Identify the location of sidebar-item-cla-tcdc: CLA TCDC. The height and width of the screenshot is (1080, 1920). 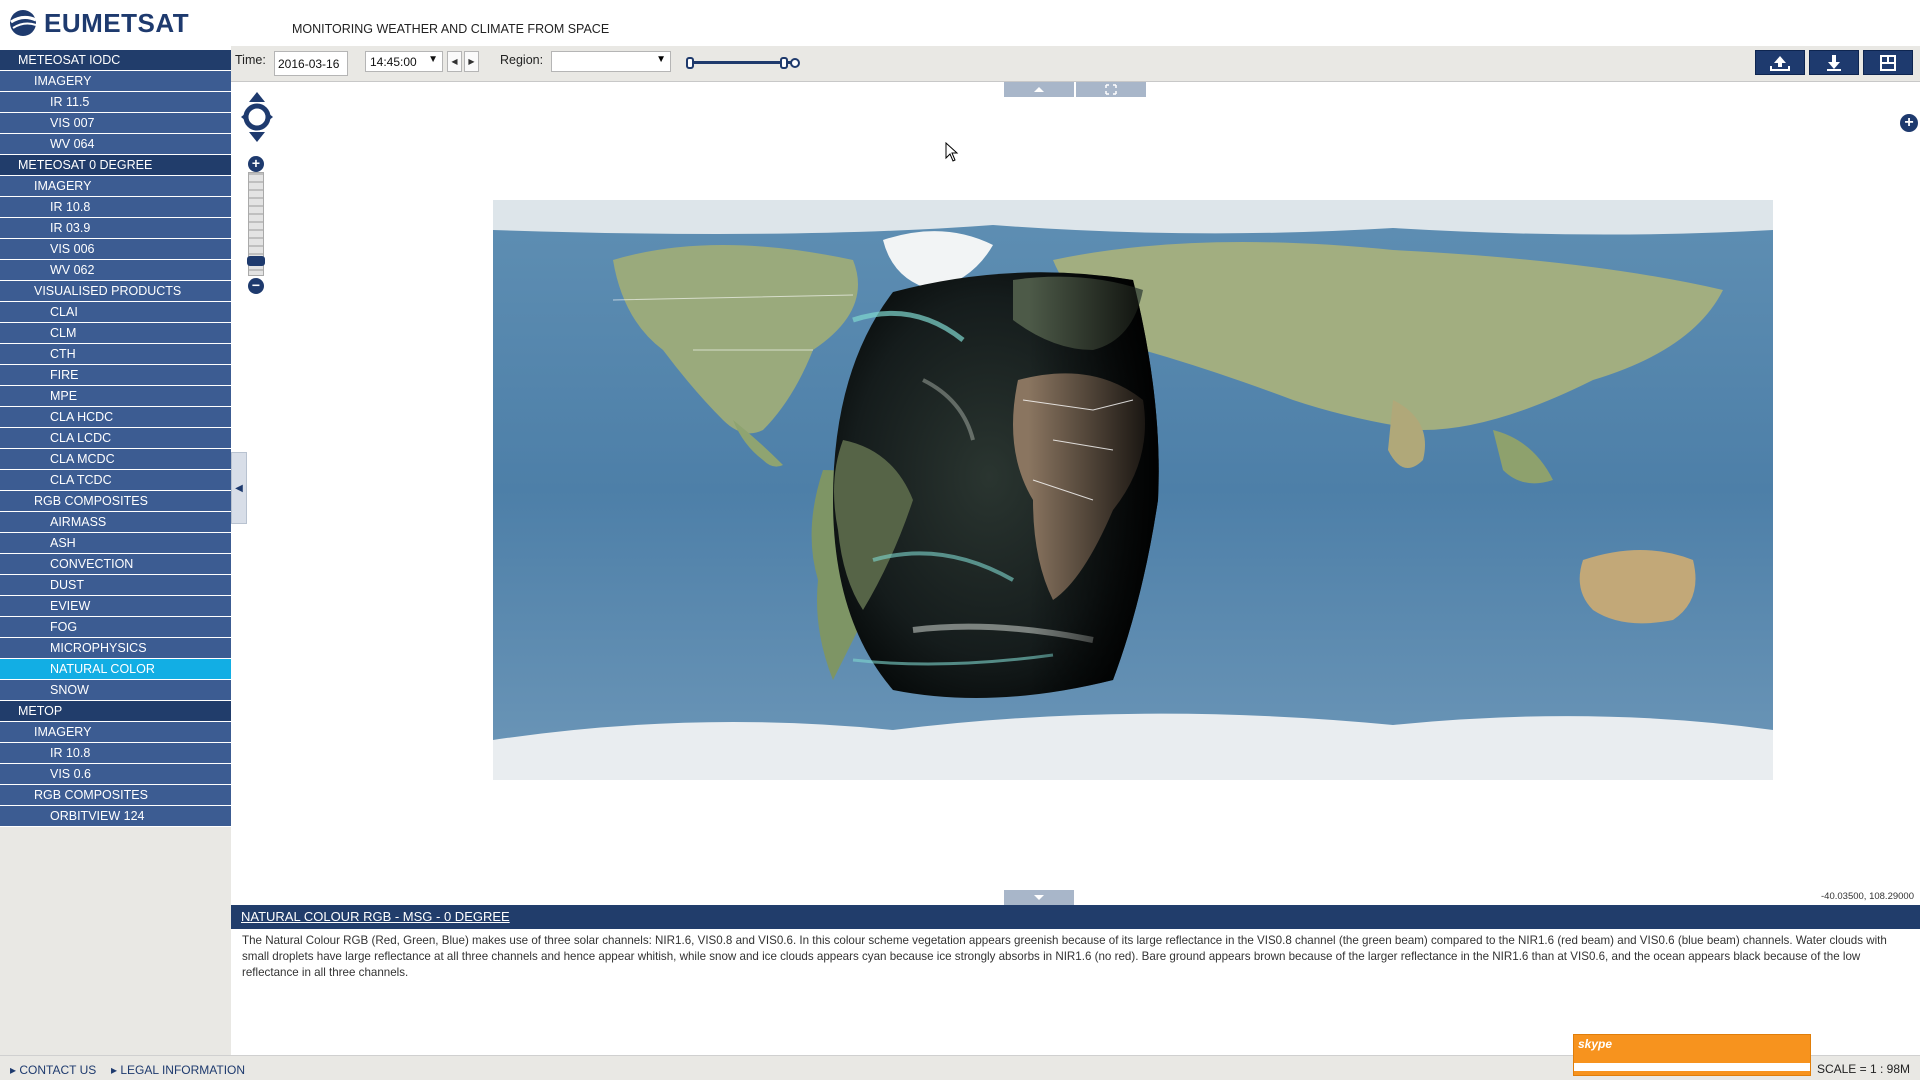
(115, 480).